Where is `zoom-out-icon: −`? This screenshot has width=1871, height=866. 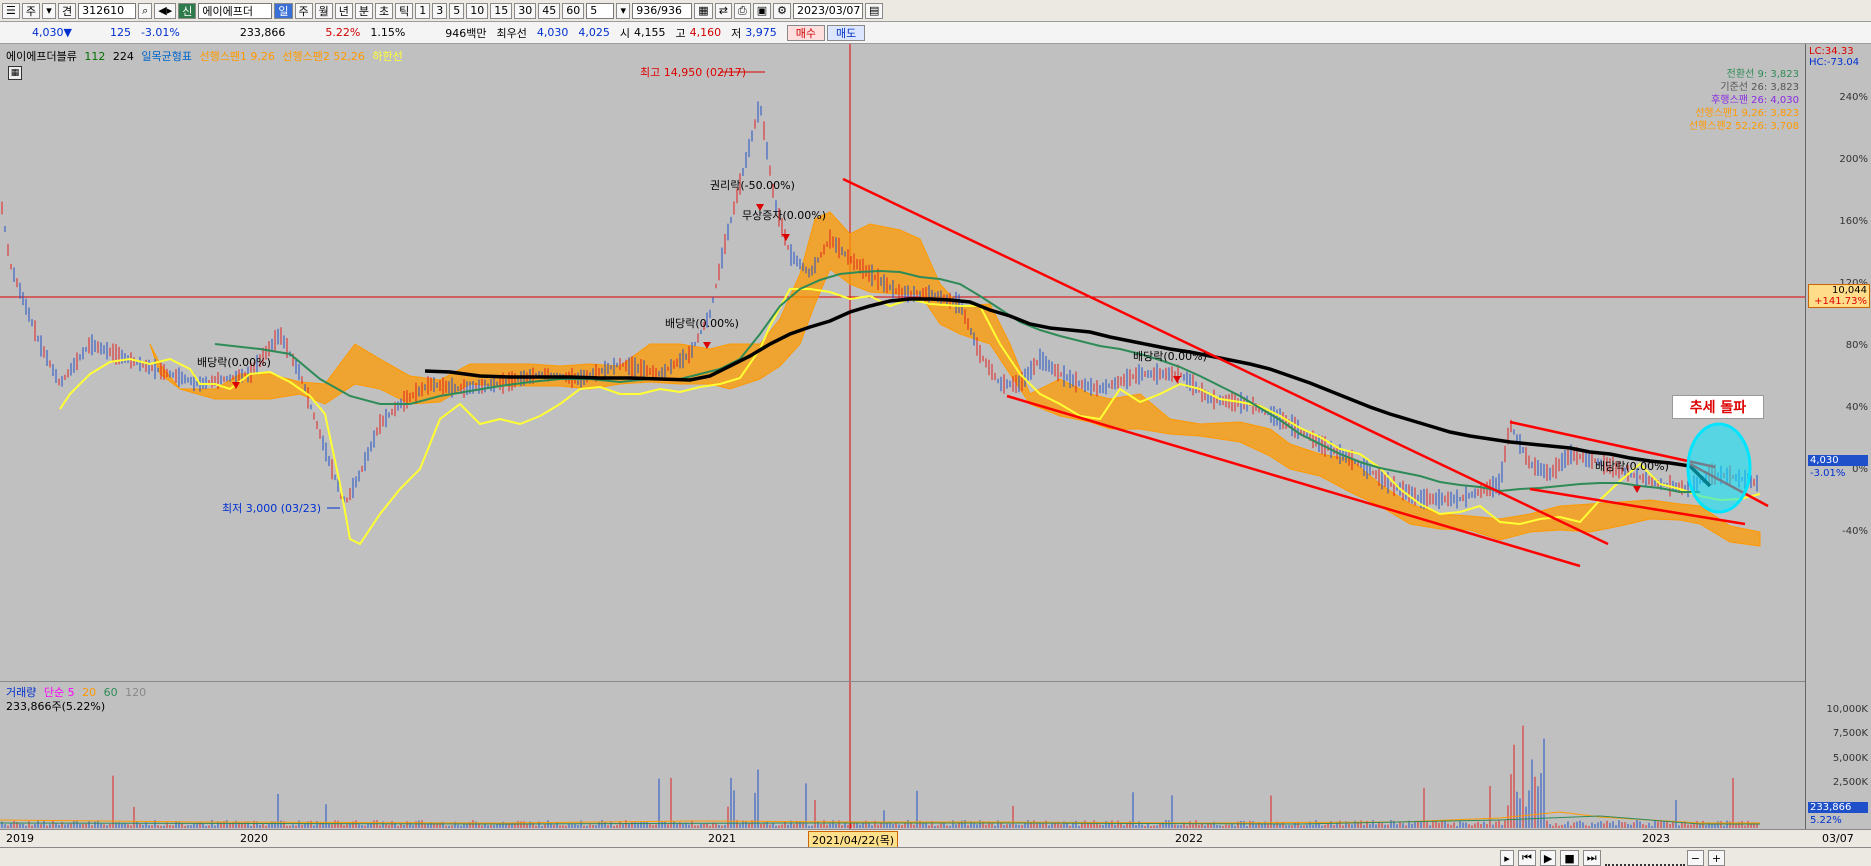
zoom-out-icon: − is located at coordinates (1695, 858).